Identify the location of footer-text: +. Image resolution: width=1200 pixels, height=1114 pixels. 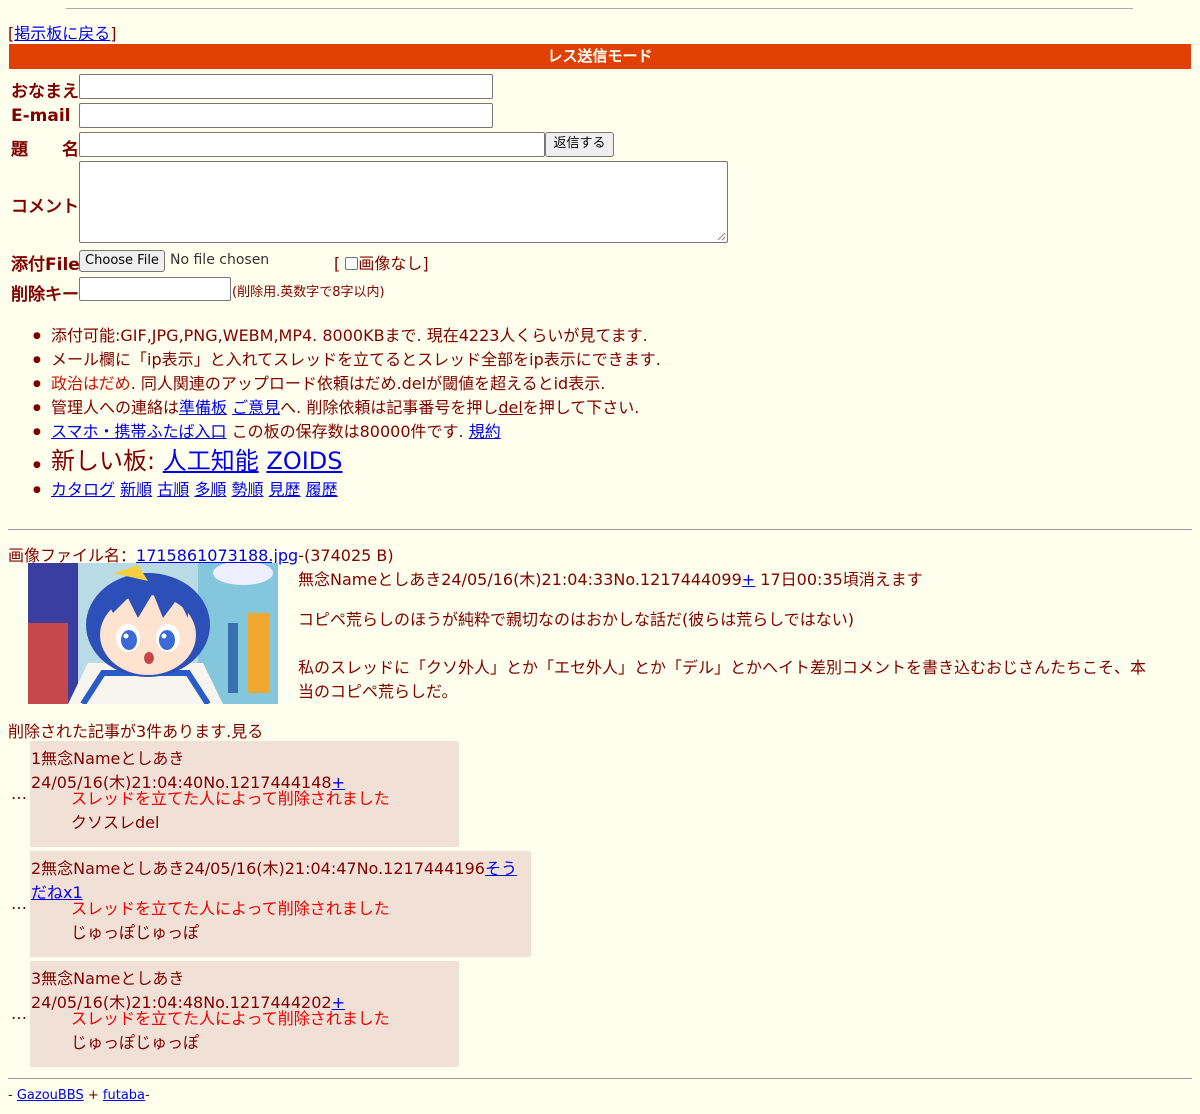
(93, 1095).